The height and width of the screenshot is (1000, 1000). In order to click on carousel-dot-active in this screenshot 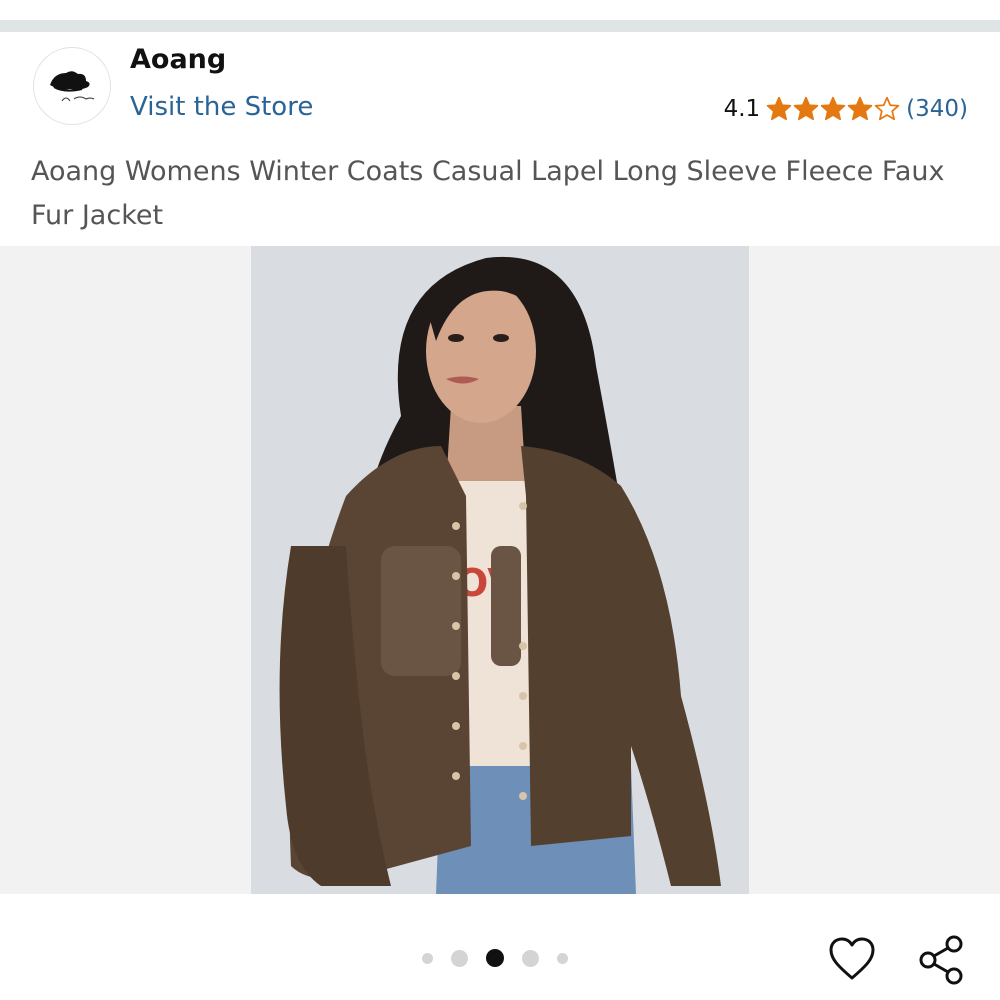, I will do `click(495, 958)`.